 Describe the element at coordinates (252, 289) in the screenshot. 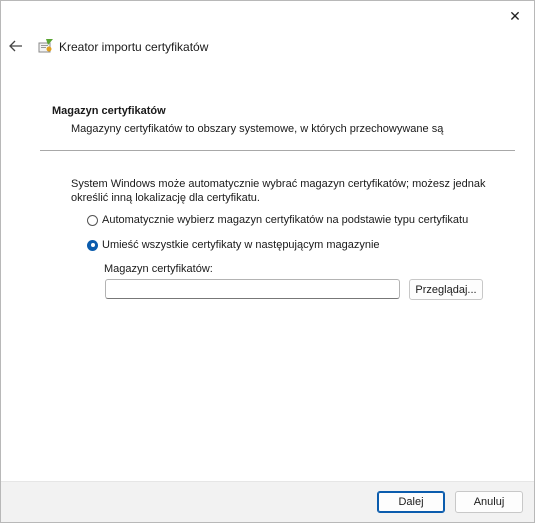

I see `store-input` at that location.